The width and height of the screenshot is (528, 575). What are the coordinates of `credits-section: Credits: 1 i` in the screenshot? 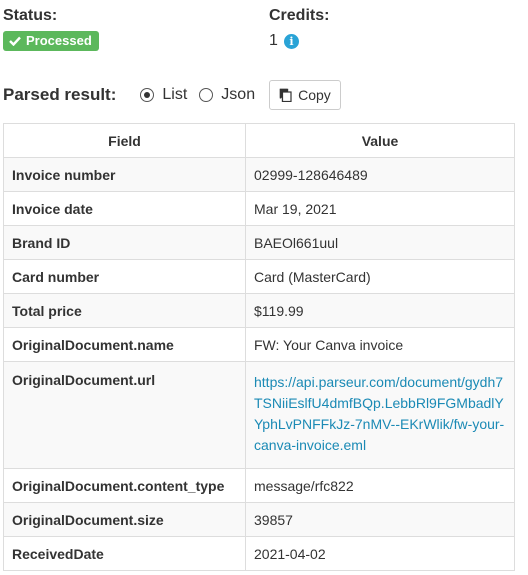 It's located at (299, 28).